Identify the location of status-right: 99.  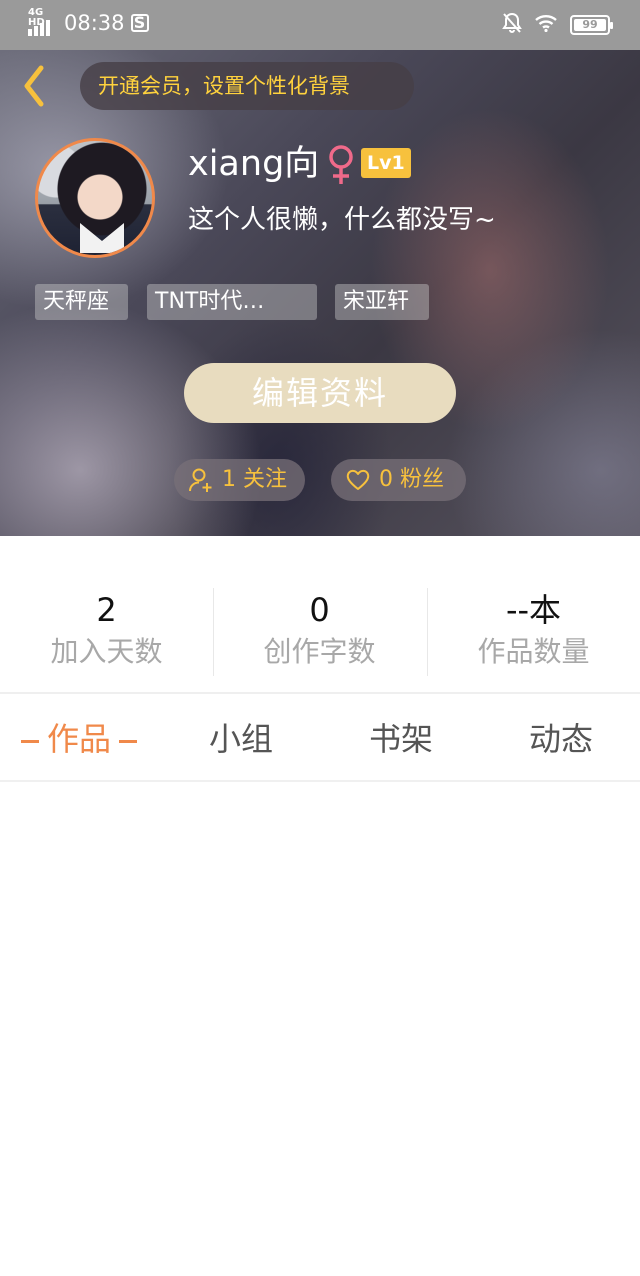
(557, 25).